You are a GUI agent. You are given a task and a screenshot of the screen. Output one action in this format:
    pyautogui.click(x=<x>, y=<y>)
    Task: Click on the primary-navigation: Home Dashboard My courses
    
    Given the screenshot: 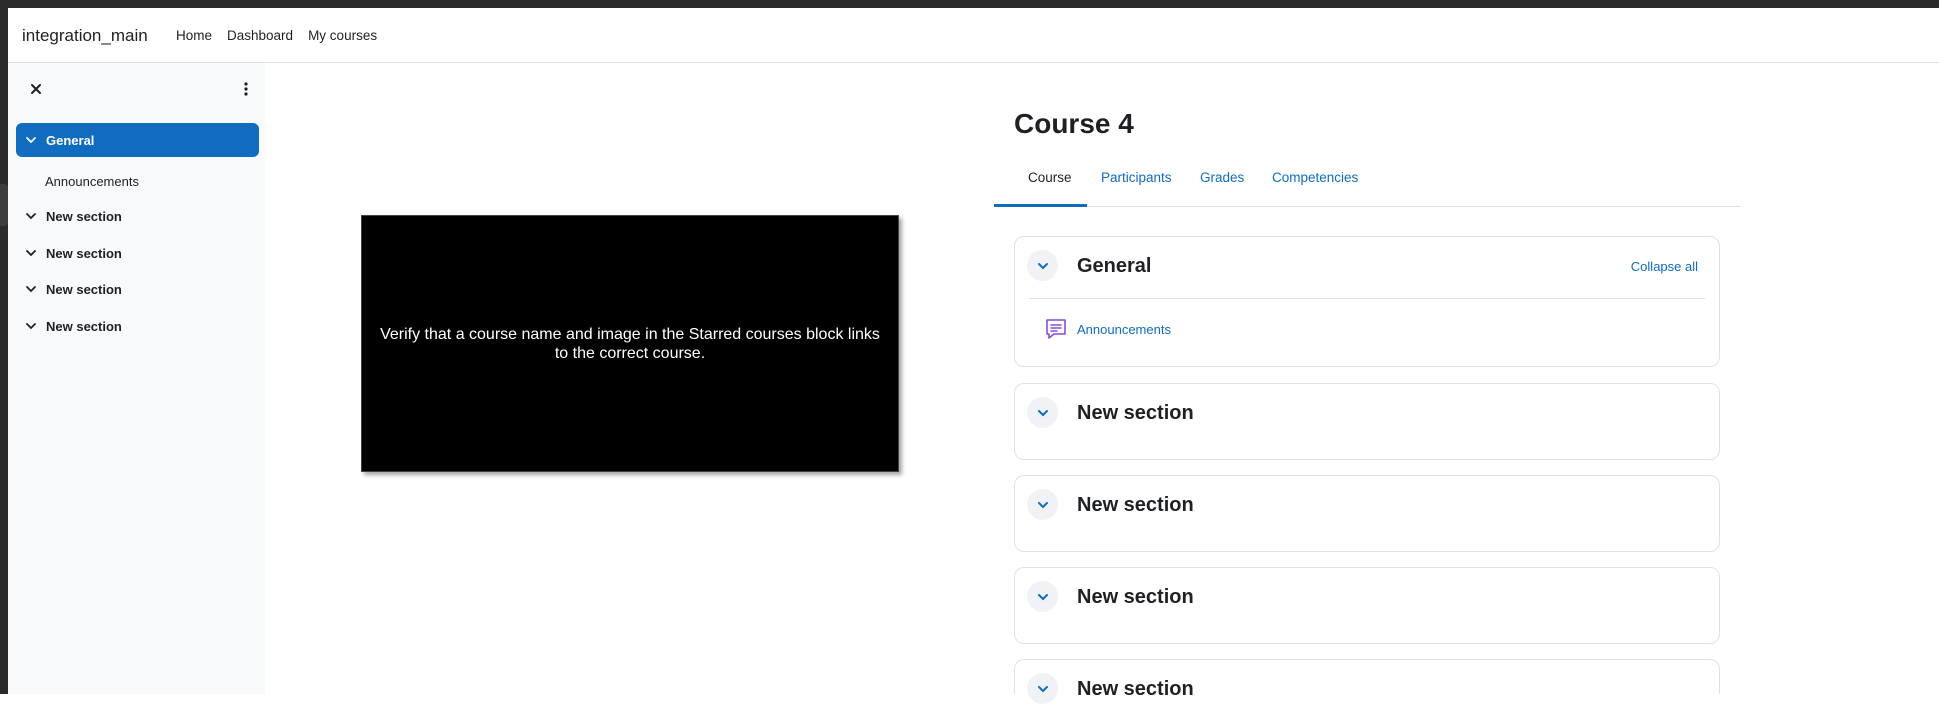 What is the action you would take?
    pyautogui.click(x=276, y=35)
    